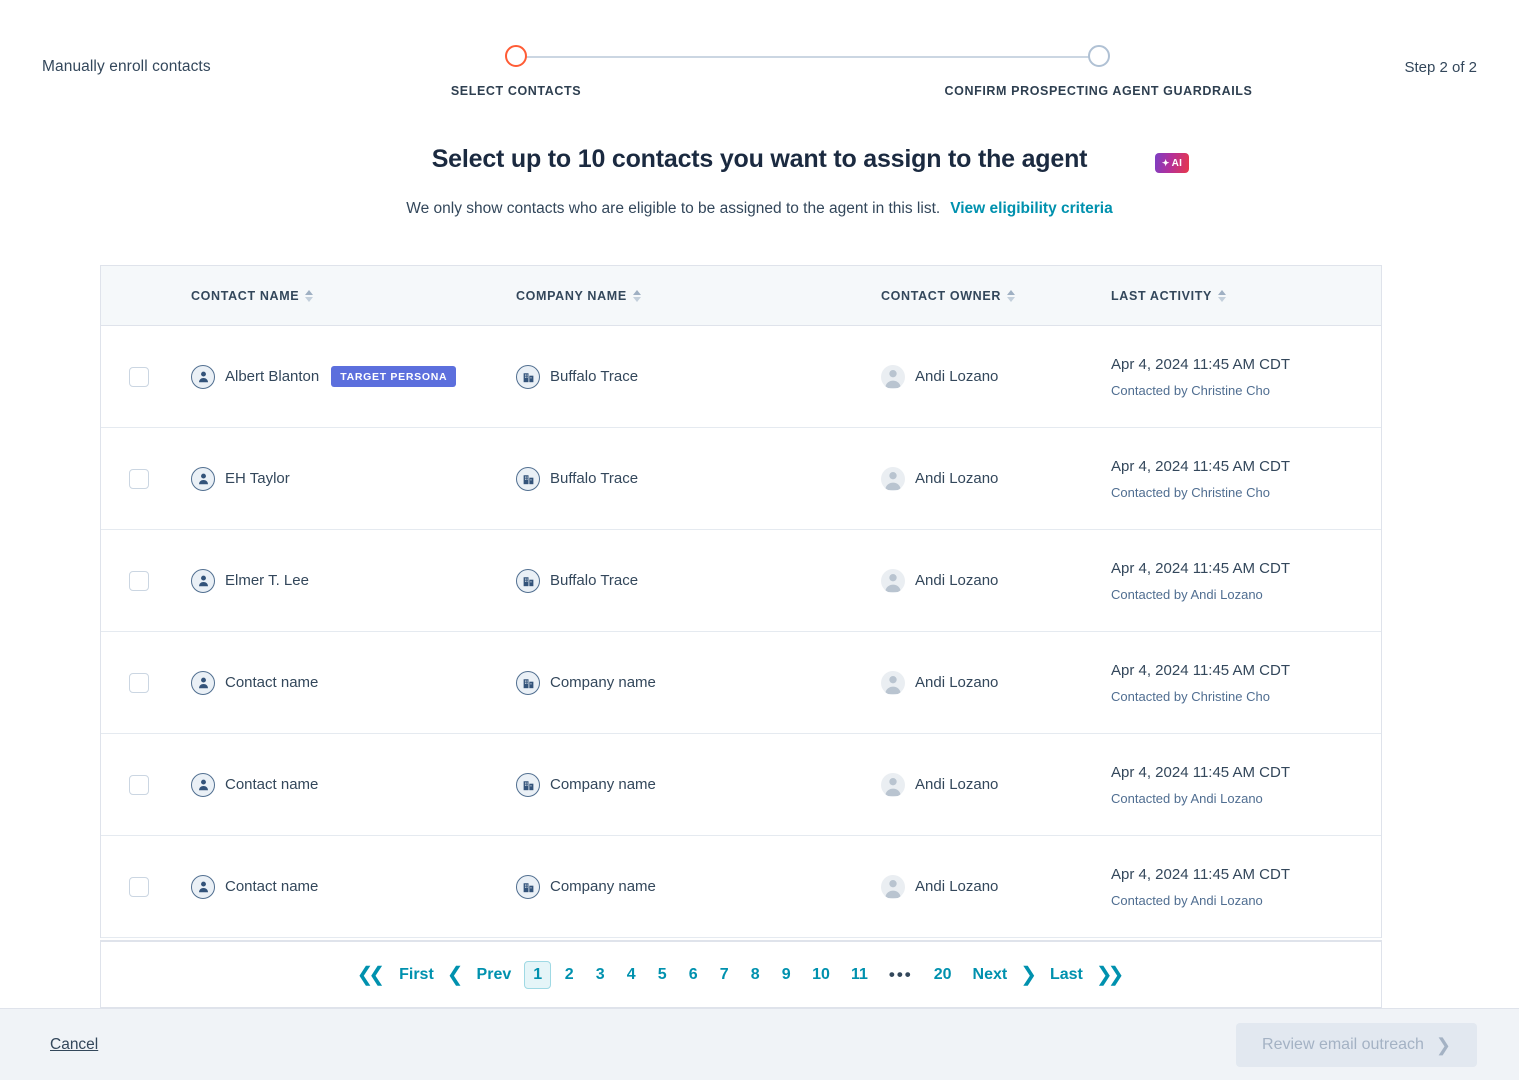 This screenshot has width=1519, height=1080. Describe the element at coordinates (353, 296) in the screenshot. I see `column-header-contact-name: CONTACT NAME` at that location.